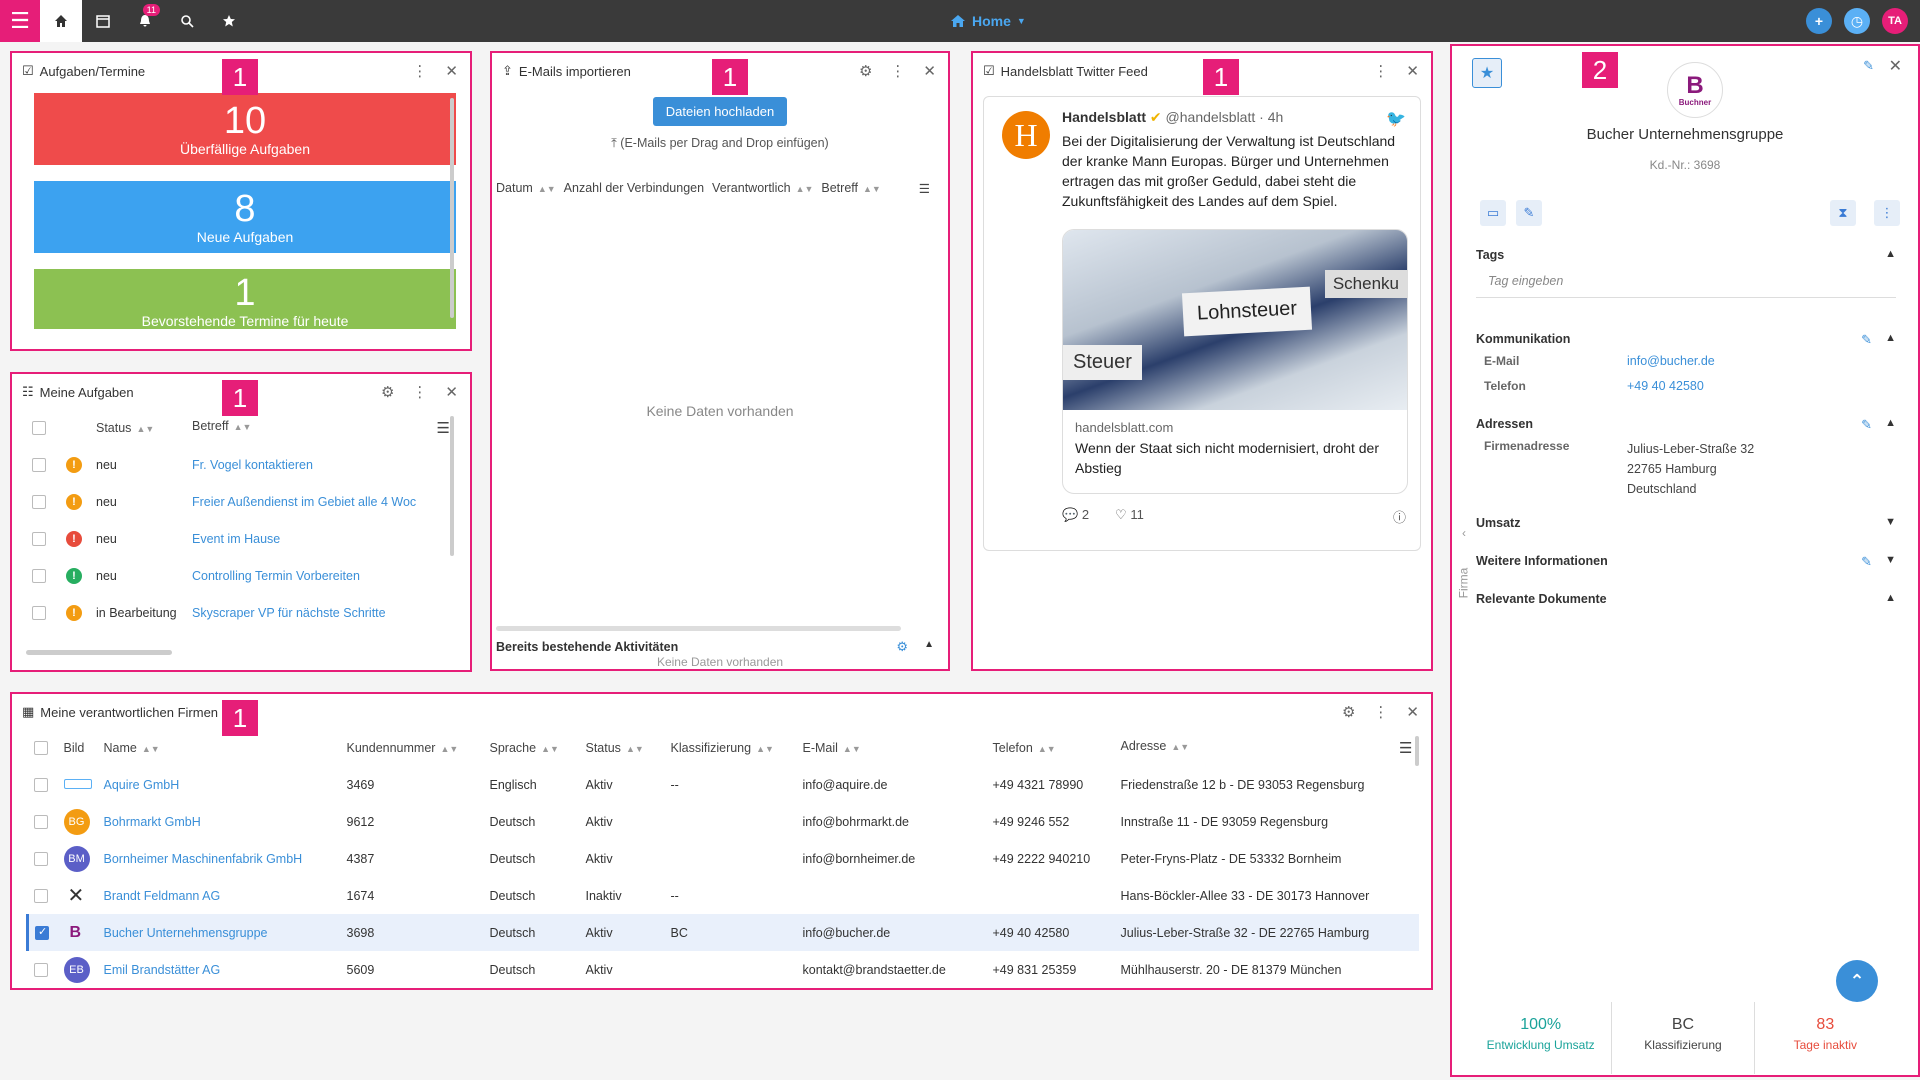 The height and width of the screenshot is (1080, 1920). What do you see at coordinates (219, 858) in the screenshot?
I see `company-name-link: Bornheimer Maschinenfabrik GmbH` at bounding box center [219, 858].